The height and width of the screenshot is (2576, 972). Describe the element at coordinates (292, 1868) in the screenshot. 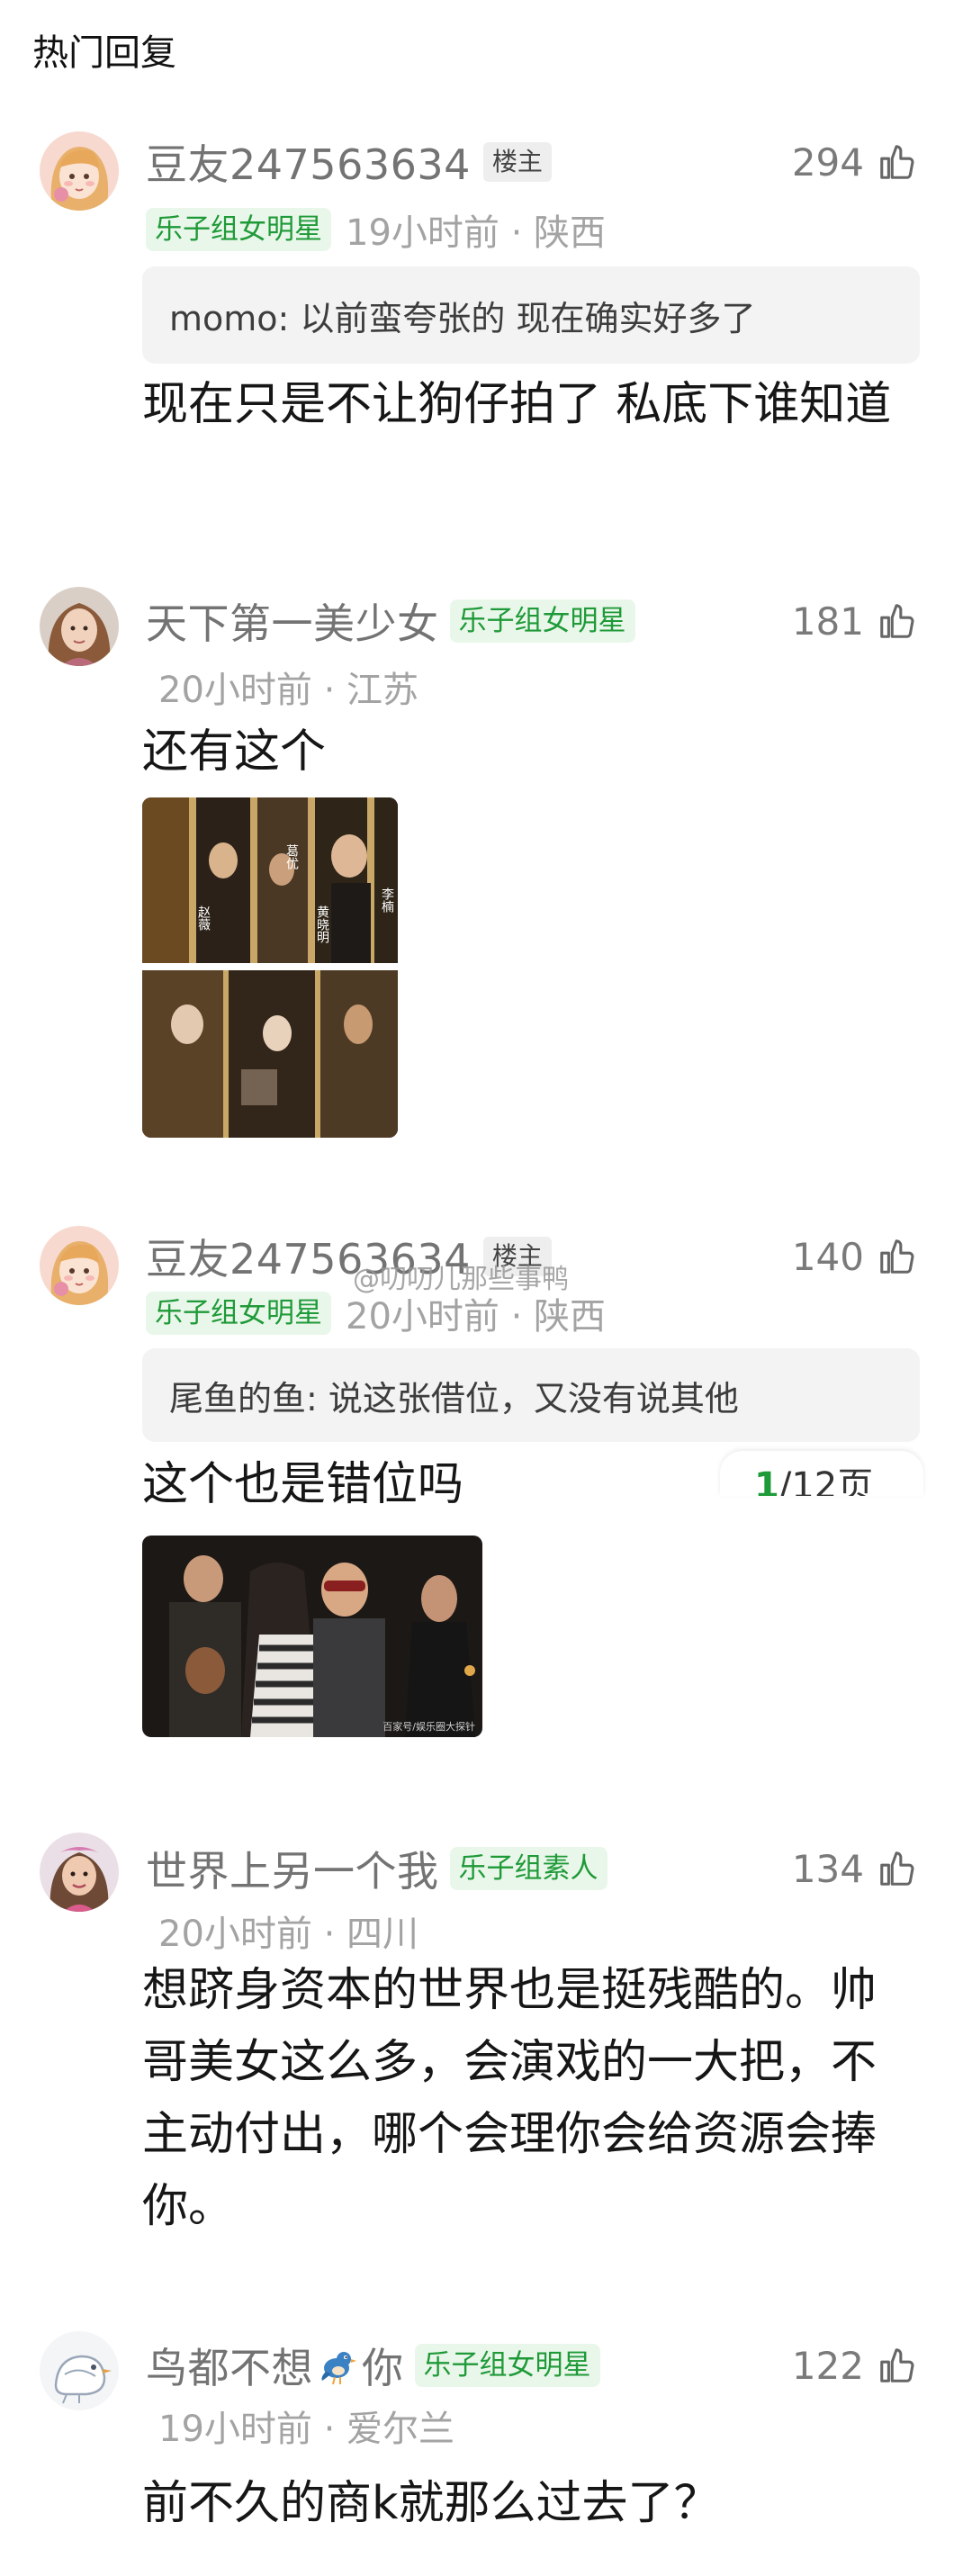

I see `username: 世界上另一个我` at that location.